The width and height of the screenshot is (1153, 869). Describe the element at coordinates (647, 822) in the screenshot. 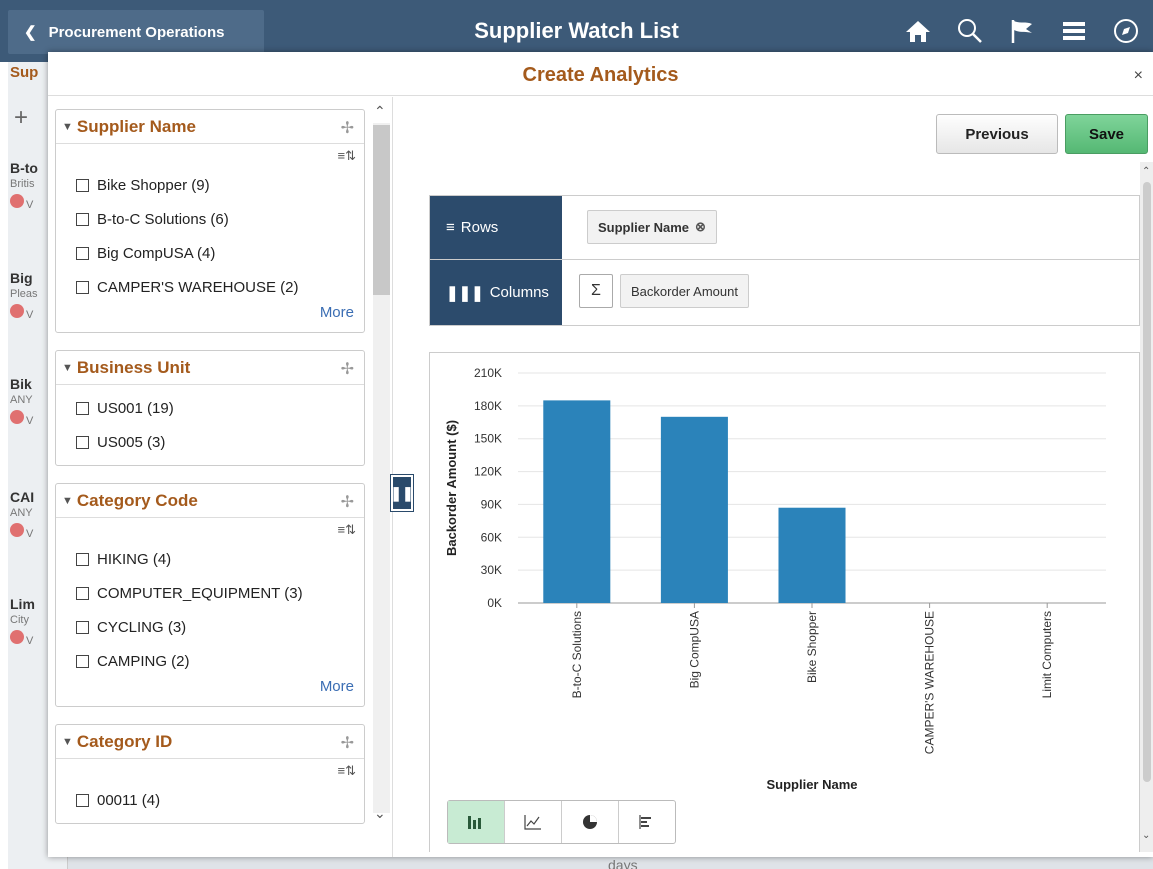

I see `horizontal-bar-icon` at that location.